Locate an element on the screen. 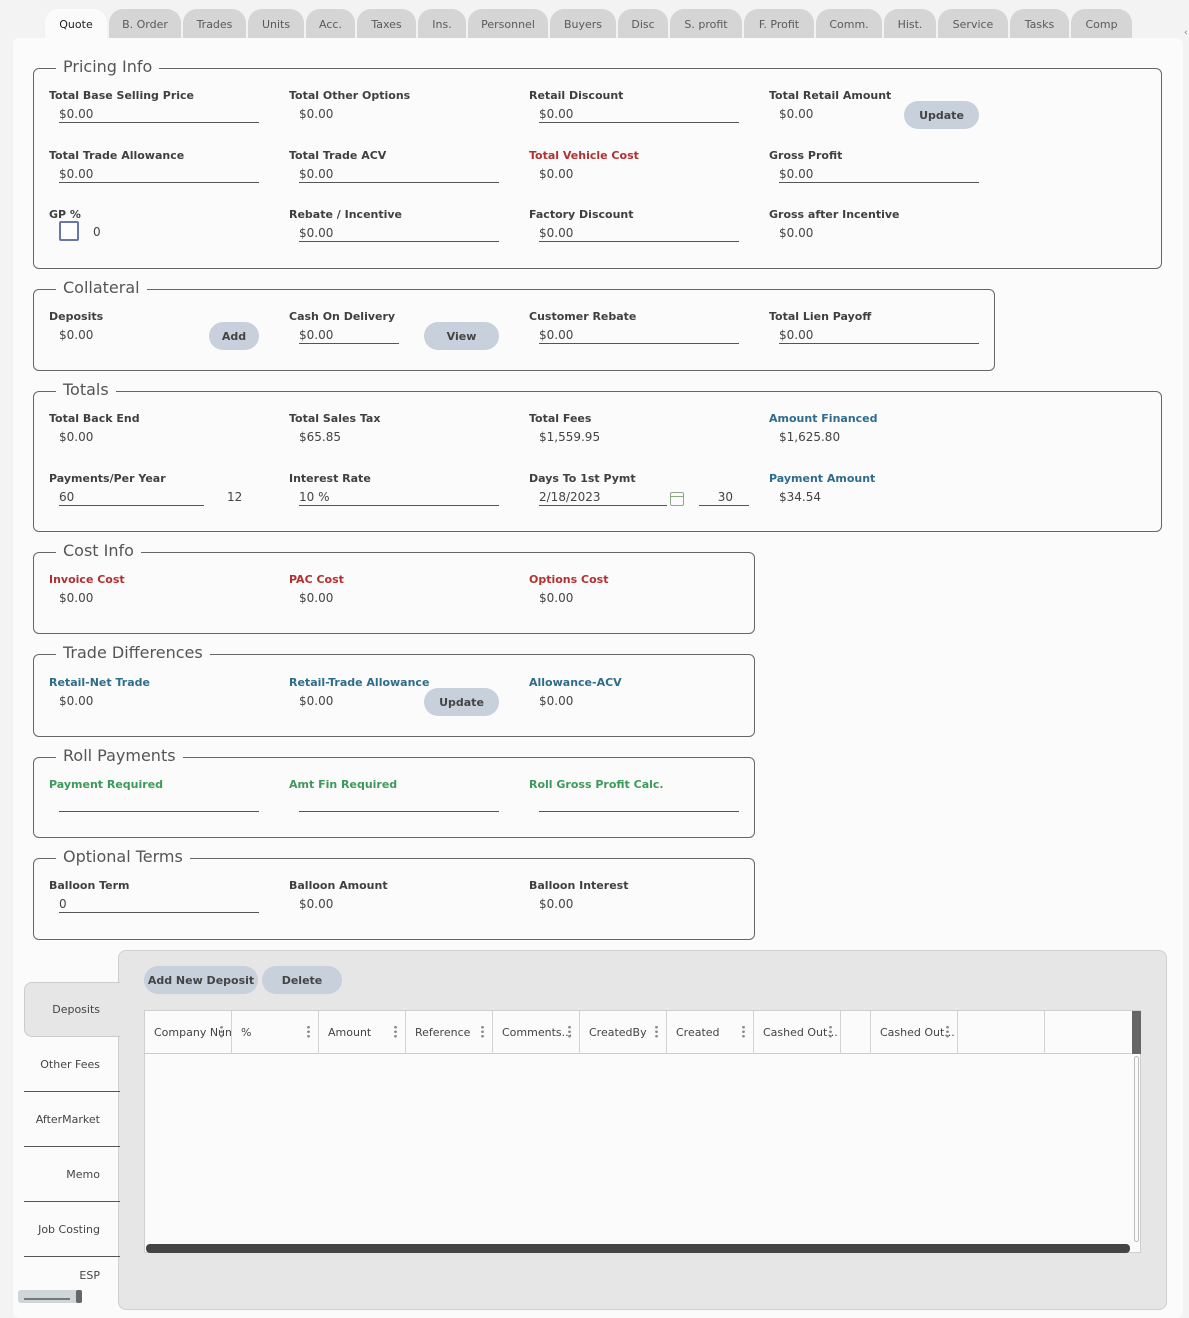 This screenshot has height=1318, width=1189. retail-discount-input: $0.00 is located at coordinates (639, 114).